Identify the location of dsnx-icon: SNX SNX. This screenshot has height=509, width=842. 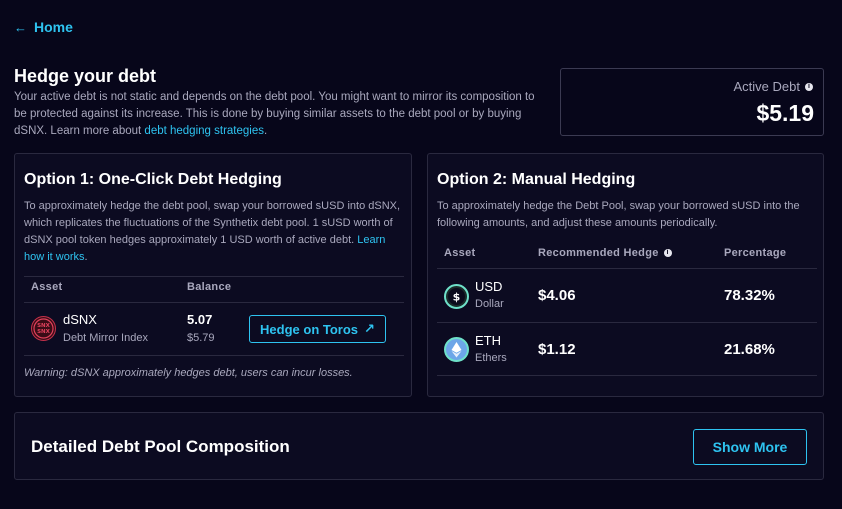
(43, 328).